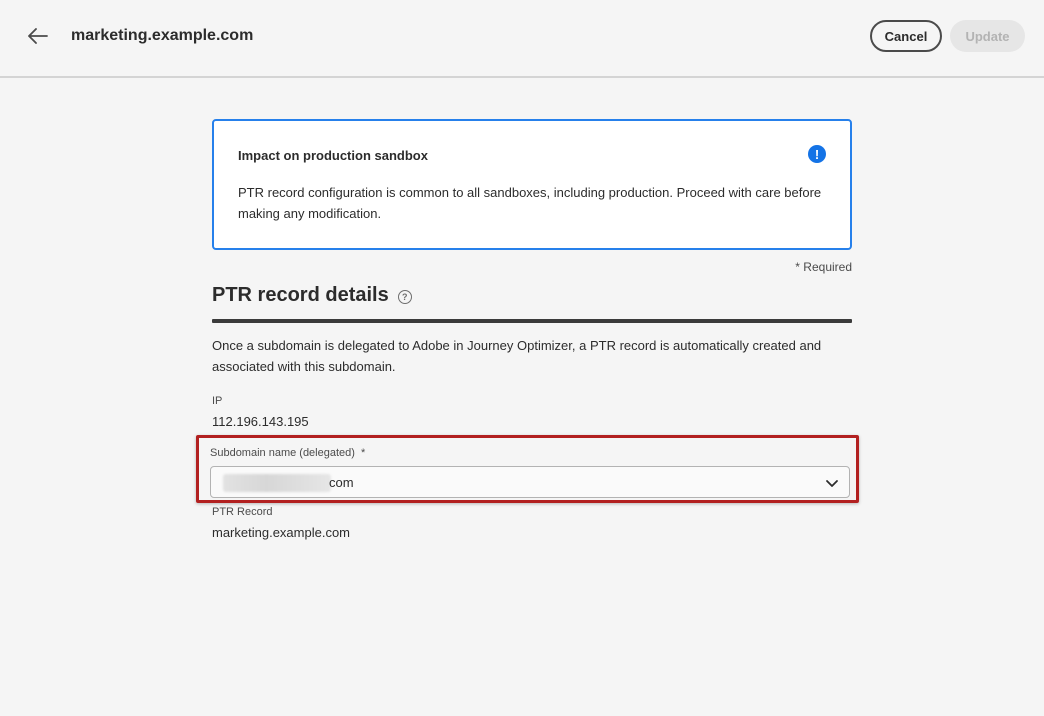  What do you see at coordinates (242, 512) in the screenshot?
I see `ptr-record-label: PTR Record` at bounding box center [242, 512].